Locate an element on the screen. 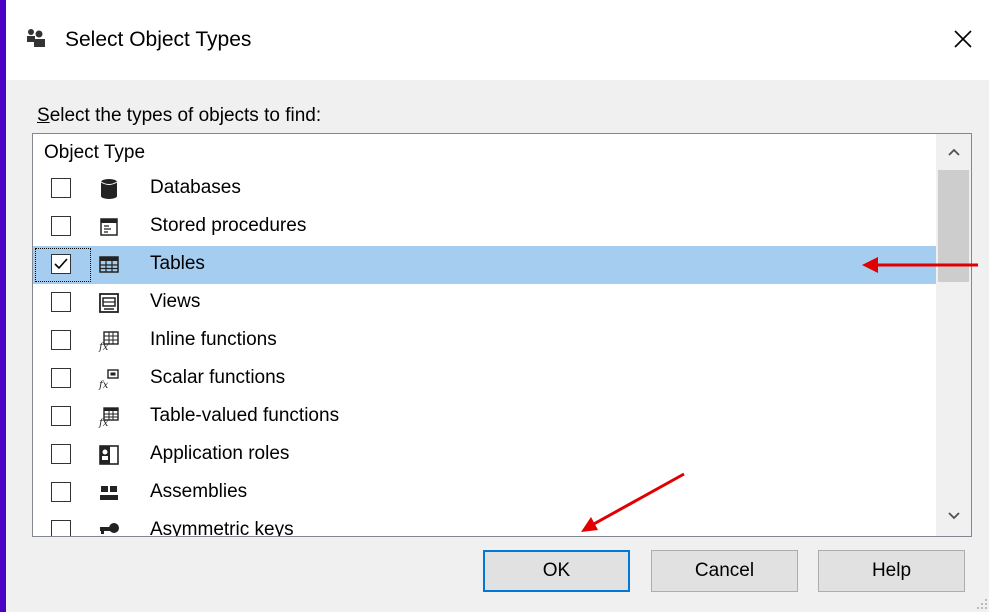 The height and width of the screenshot is (612, 989). column-header-object-type: Object Type is located at coordinates (94, 153).